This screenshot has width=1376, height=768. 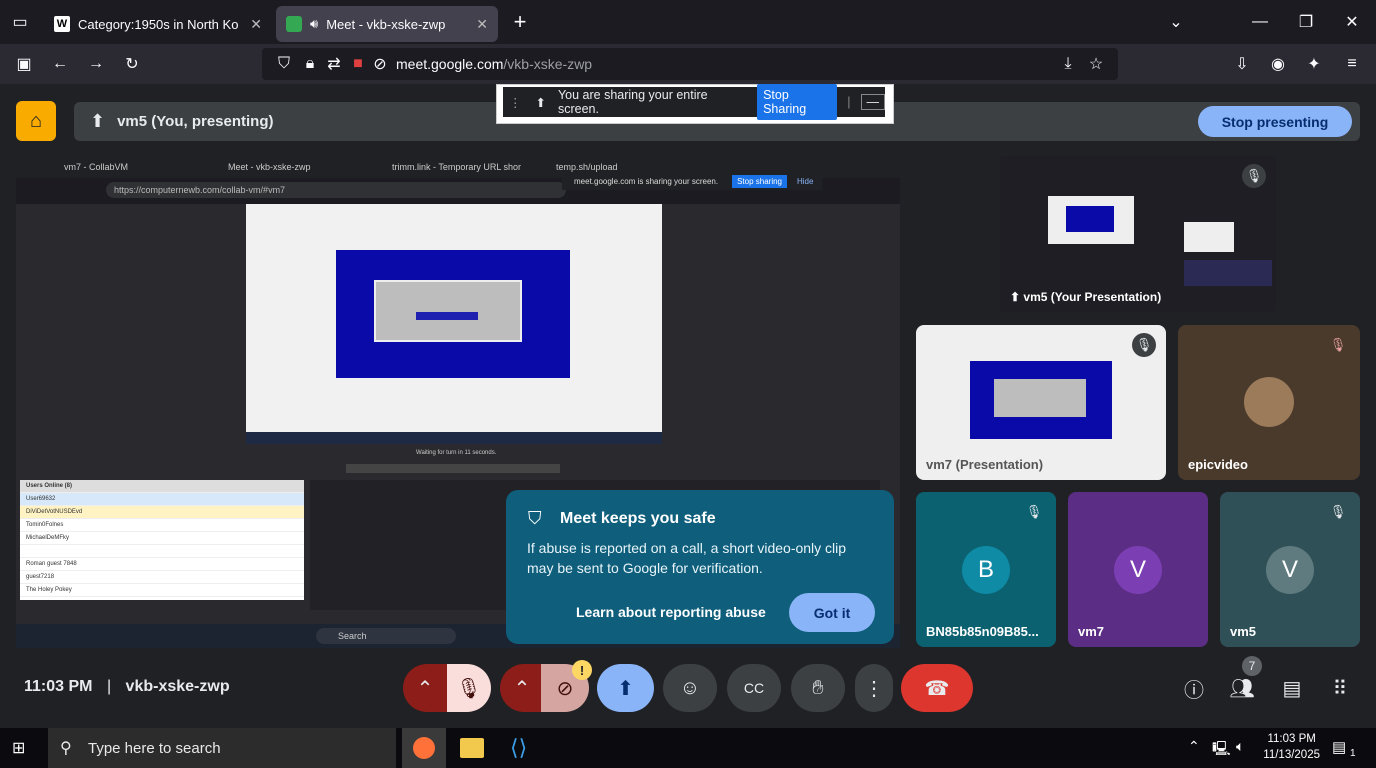 I want to click on chevron-up-icon: ⌃, so click(x=522, y=688).